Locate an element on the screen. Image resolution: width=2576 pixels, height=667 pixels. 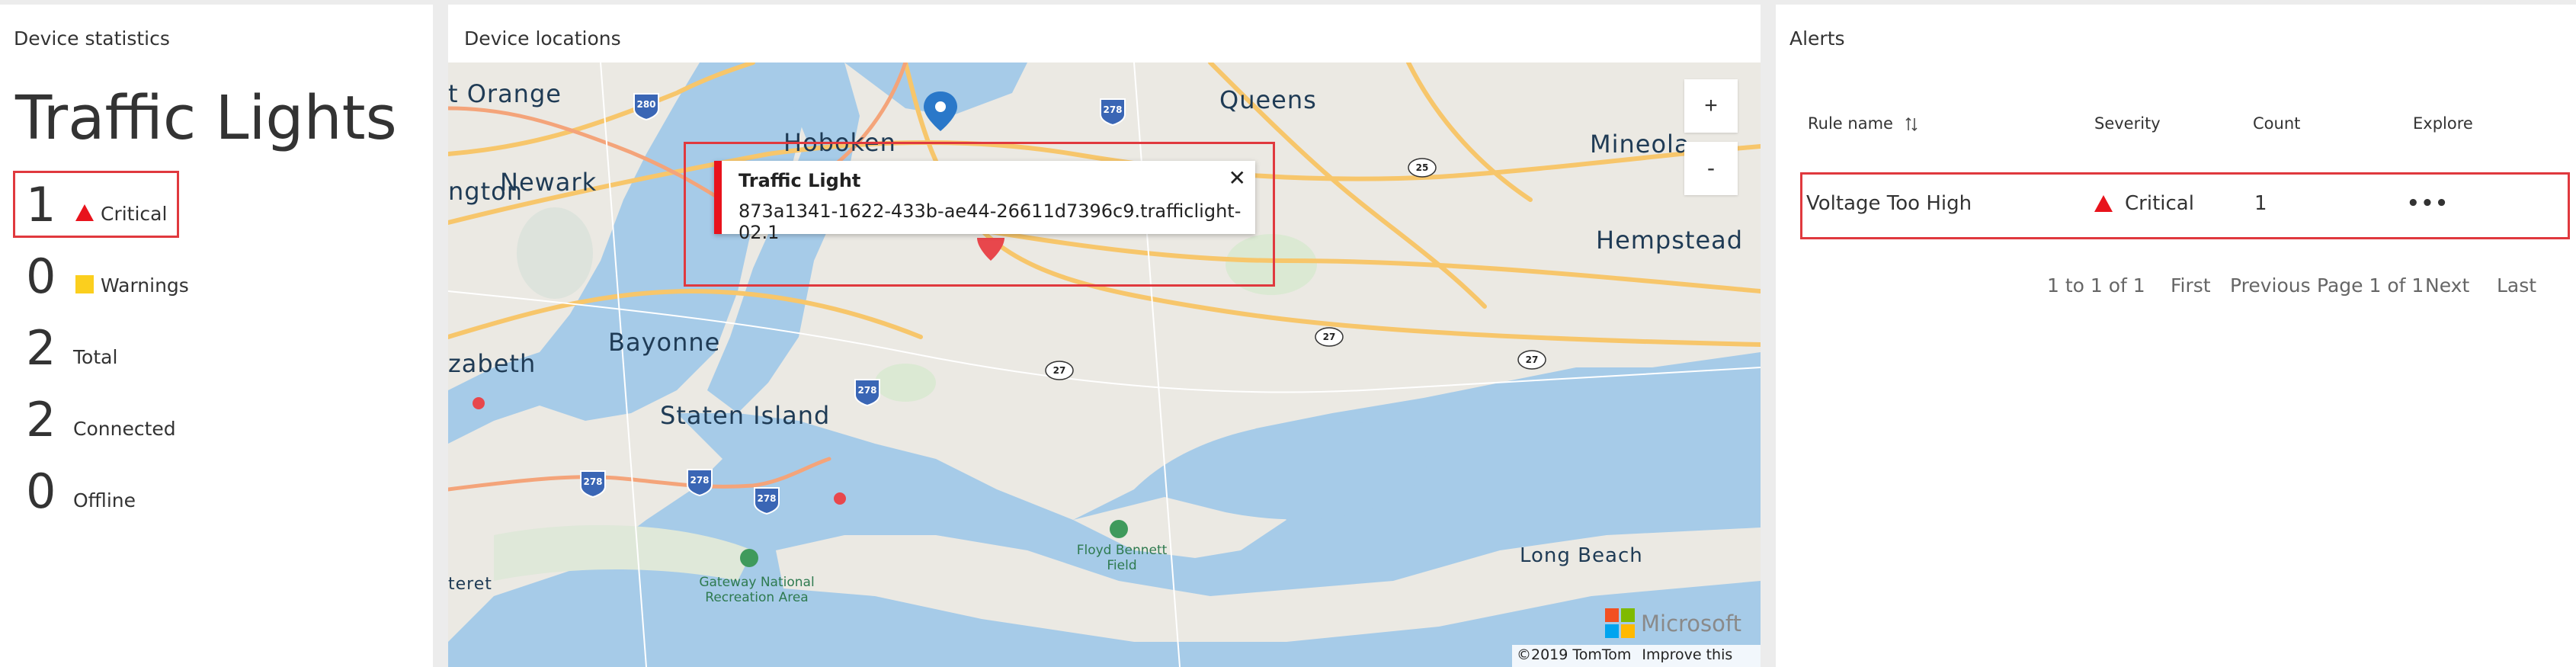
microsoft-grid-icon is located at coordinates (1620, 623).